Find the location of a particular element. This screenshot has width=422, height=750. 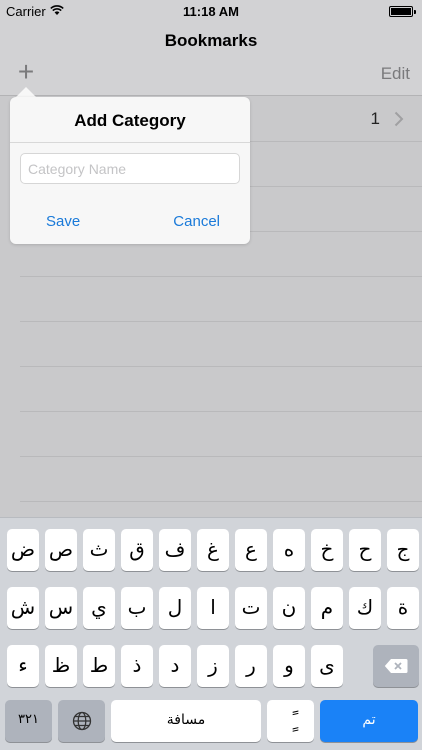

globe-key is located at coordinates (81, 721).